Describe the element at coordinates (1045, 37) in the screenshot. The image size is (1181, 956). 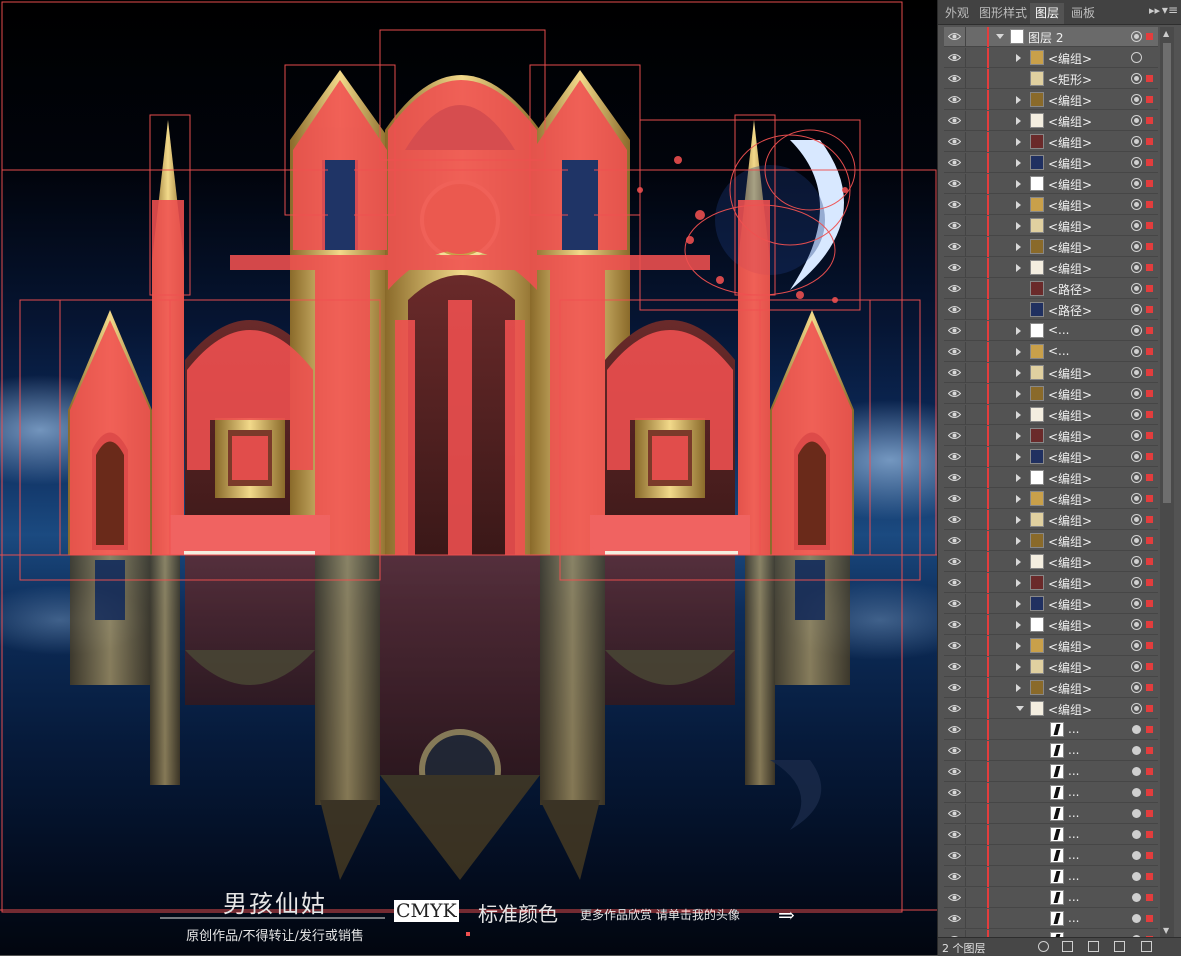
I see `layer-name: 图层 2` at that location.